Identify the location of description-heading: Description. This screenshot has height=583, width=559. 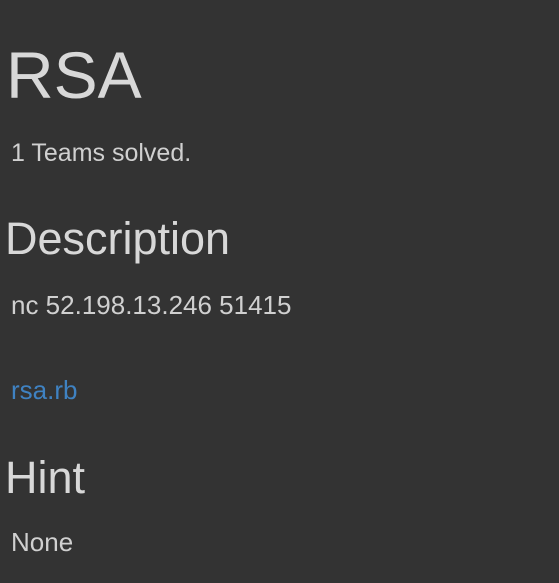
(118, 238).